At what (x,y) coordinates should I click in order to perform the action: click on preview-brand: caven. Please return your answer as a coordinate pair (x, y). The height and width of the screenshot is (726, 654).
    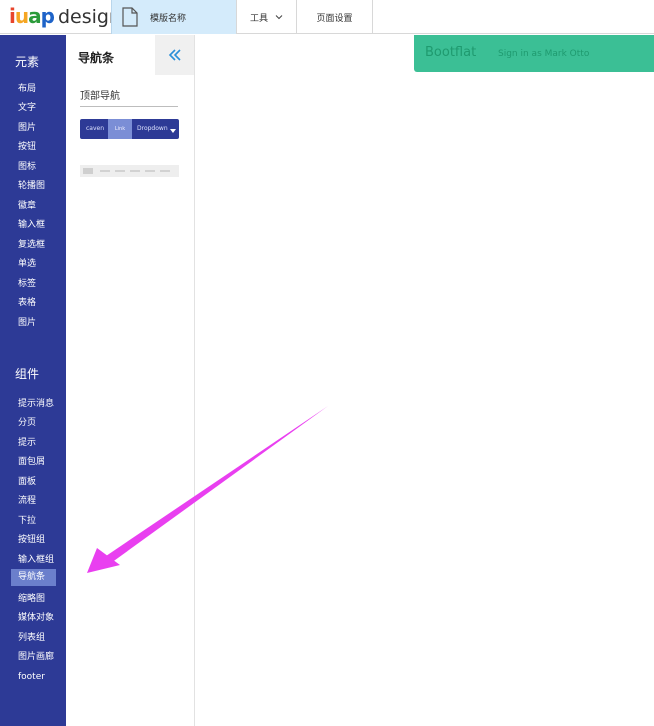
    Looking at the image, I should click on (95, 128).